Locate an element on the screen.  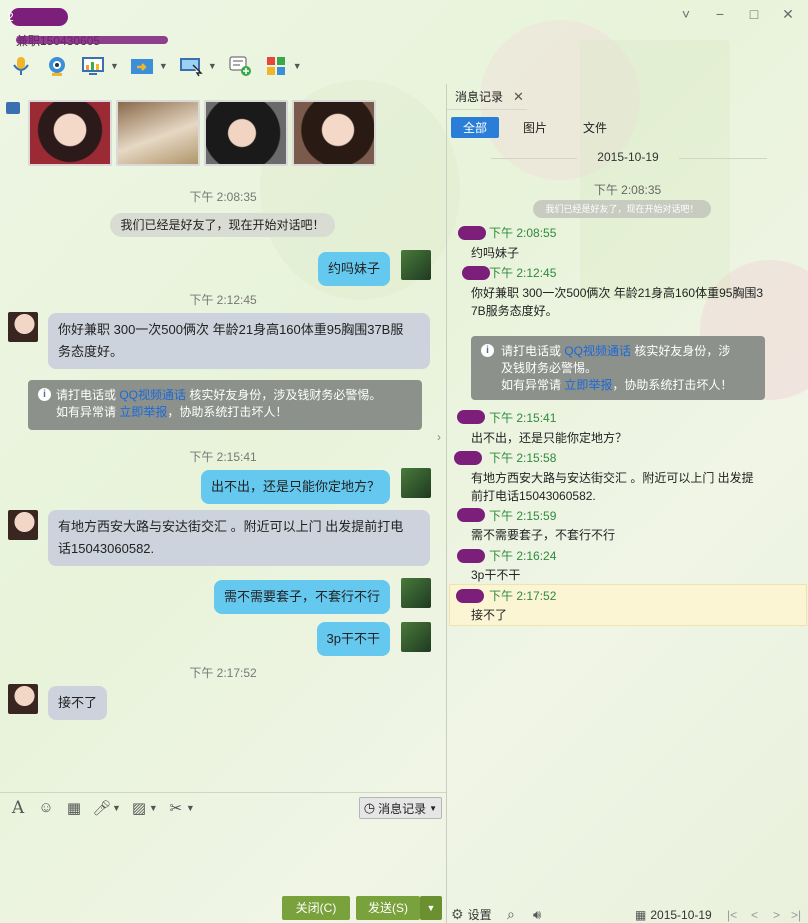
sender-name-redacted is located at coordinates (476, 273).